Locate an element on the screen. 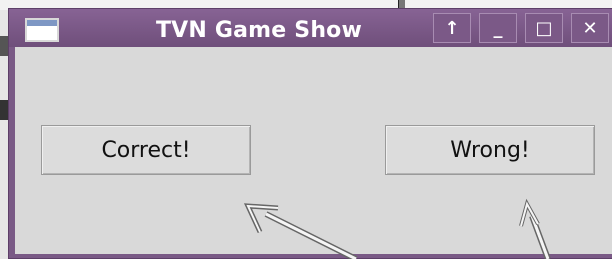 This screenshot has width=612, height=259. close-icon: ✕ is located at coordinates (590, 28).